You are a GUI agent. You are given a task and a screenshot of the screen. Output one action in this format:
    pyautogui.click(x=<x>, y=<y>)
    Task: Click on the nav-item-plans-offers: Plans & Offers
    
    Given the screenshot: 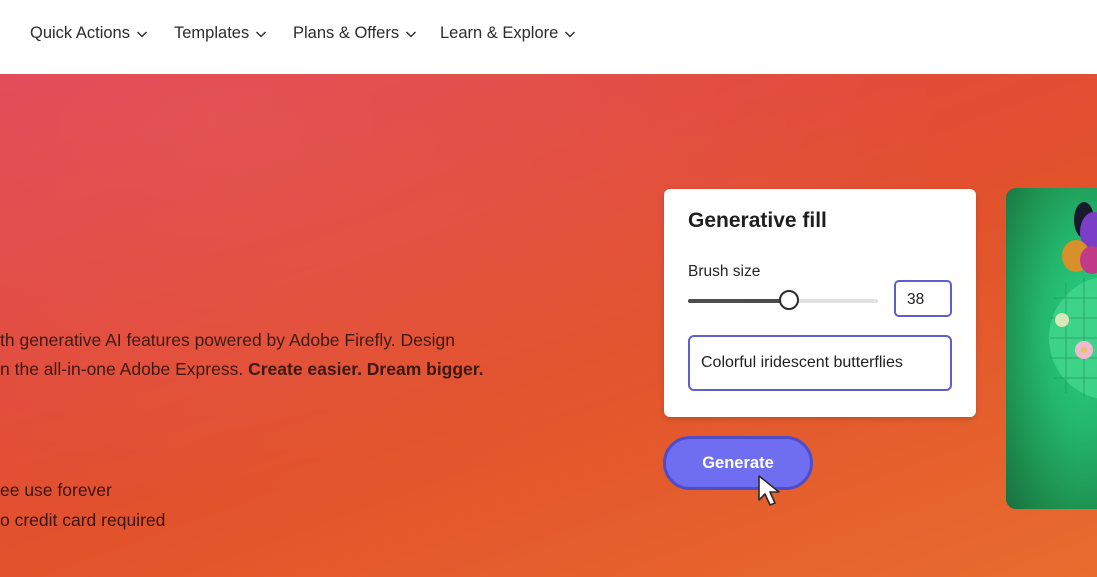 What is the action you would take?
    pyautogui.click(x=355, y=33)
    